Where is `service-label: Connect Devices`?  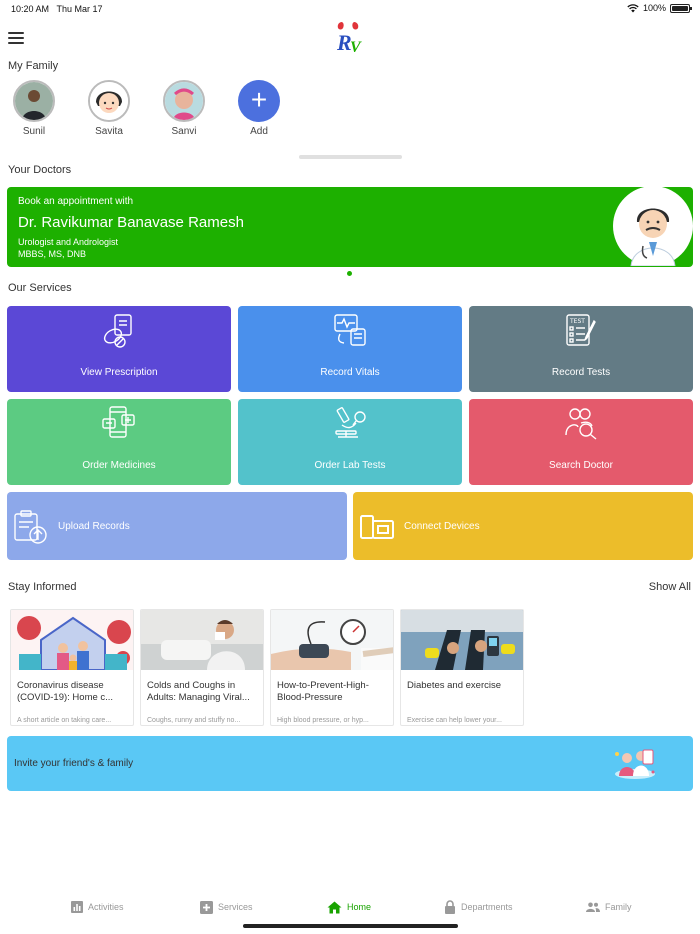
service-label: Connect Devices is located at coordinates (442, 526).